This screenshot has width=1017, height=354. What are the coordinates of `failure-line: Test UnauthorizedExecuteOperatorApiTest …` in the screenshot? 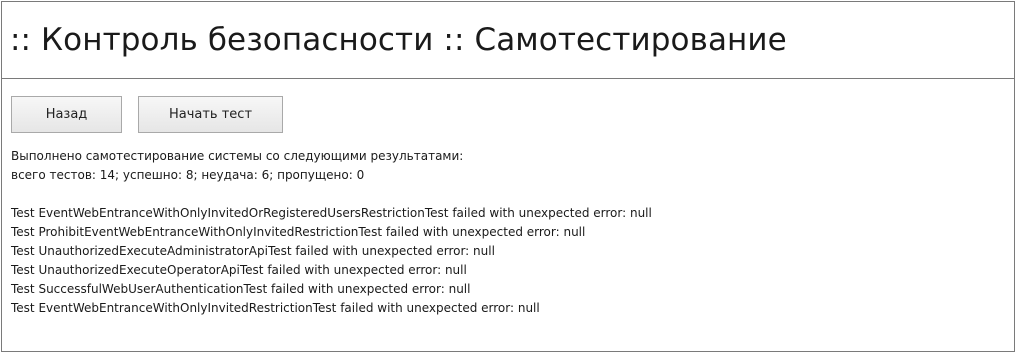 It's located at (239, 270).